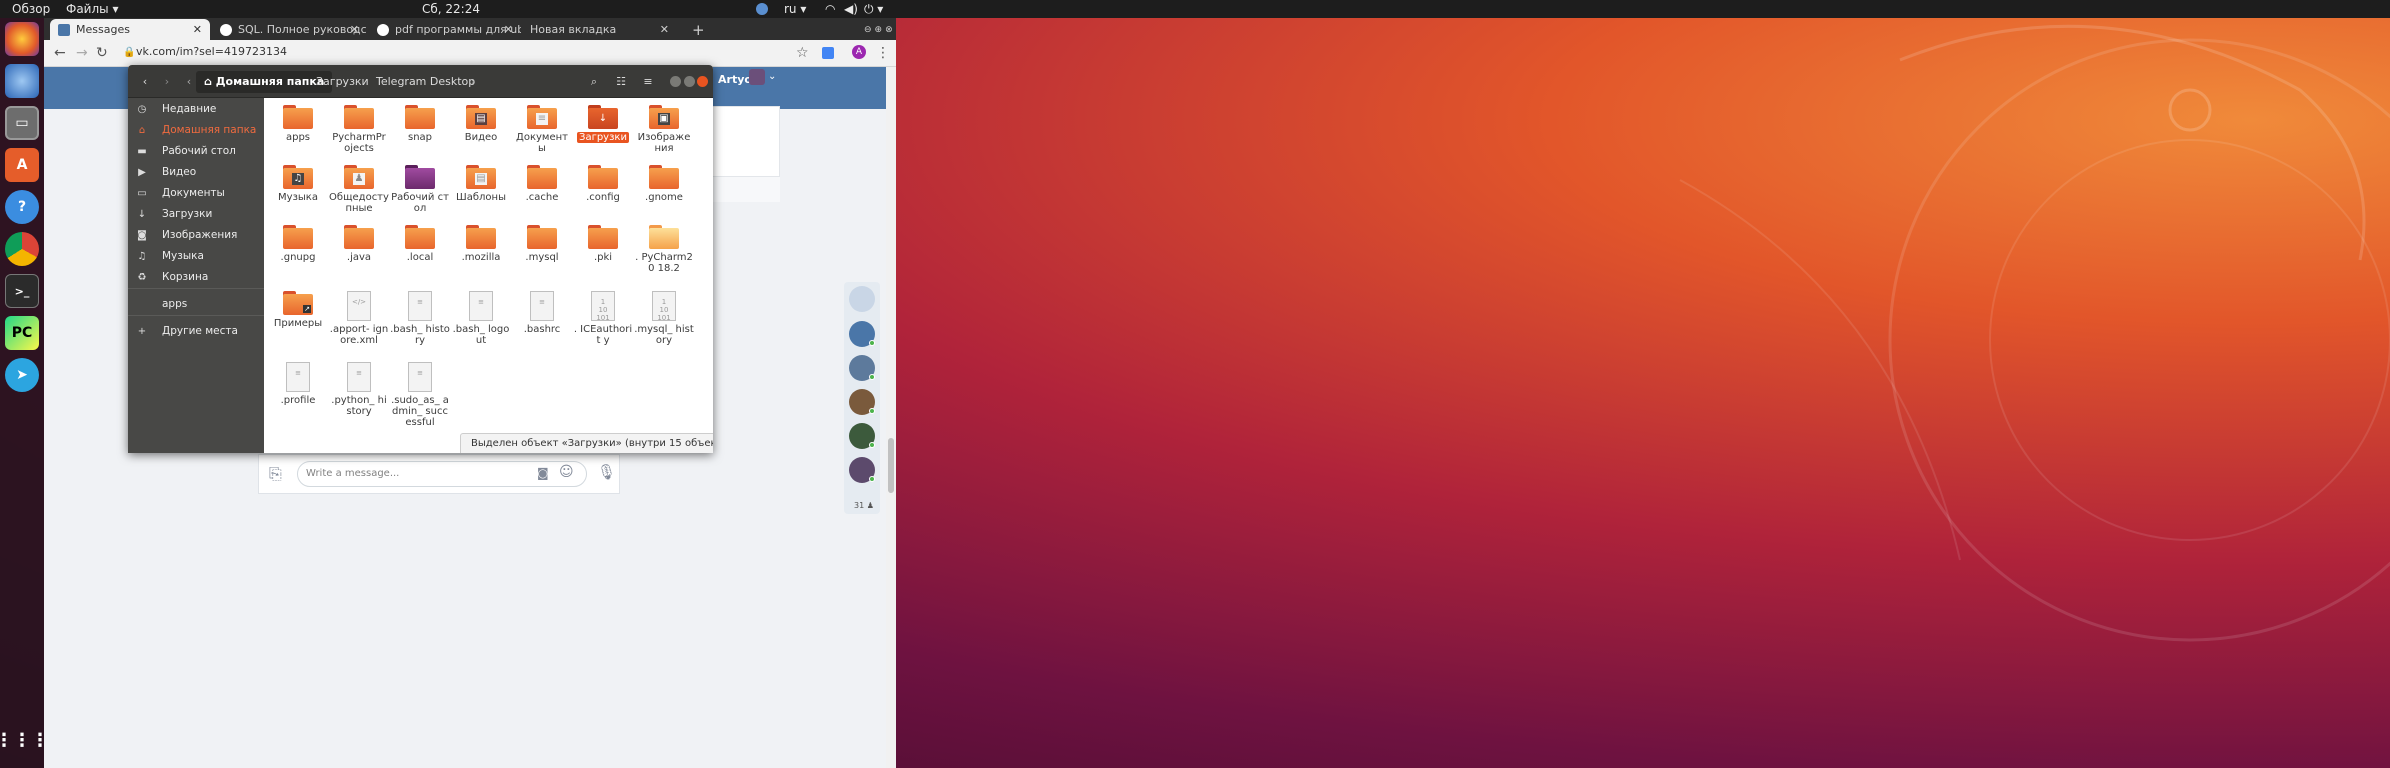 The image size is (2390, 768). What do you see at coordinates (695, 29) in the screenshot?
I see `new-tab-button: +` at bounding box center [695, 29].